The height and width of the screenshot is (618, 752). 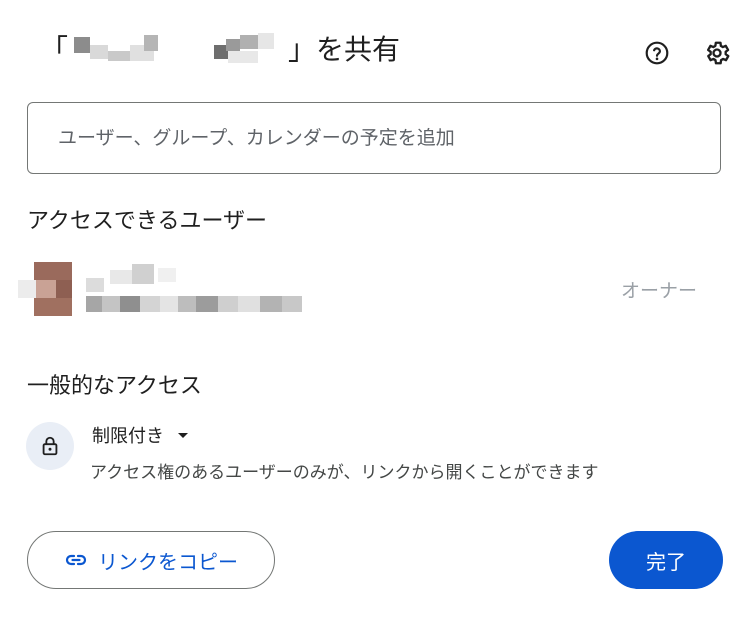 I want to click on access-description: アクセス権のあるユーザーのみが、リンクから開くことができます, so click(x=344, y=473).